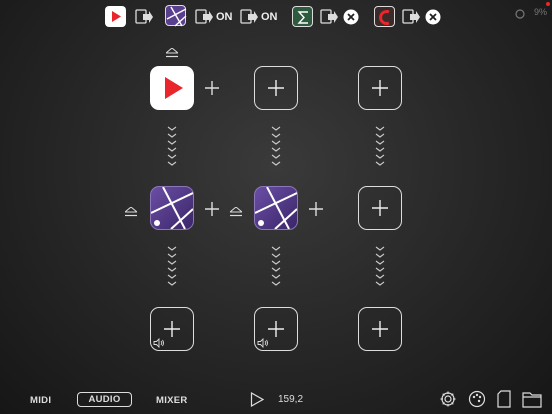 The height and width of the screenshot is (414, 552). I want to click on youtube-app-slot, so click(172, 88).